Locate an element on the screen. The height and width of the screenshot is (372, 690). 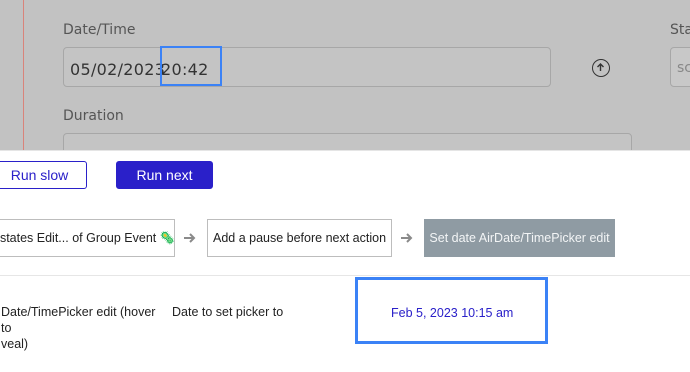
step-item-set-date-active: Set date AirDate/TimePicker edit is located at coordinates (519, 238).